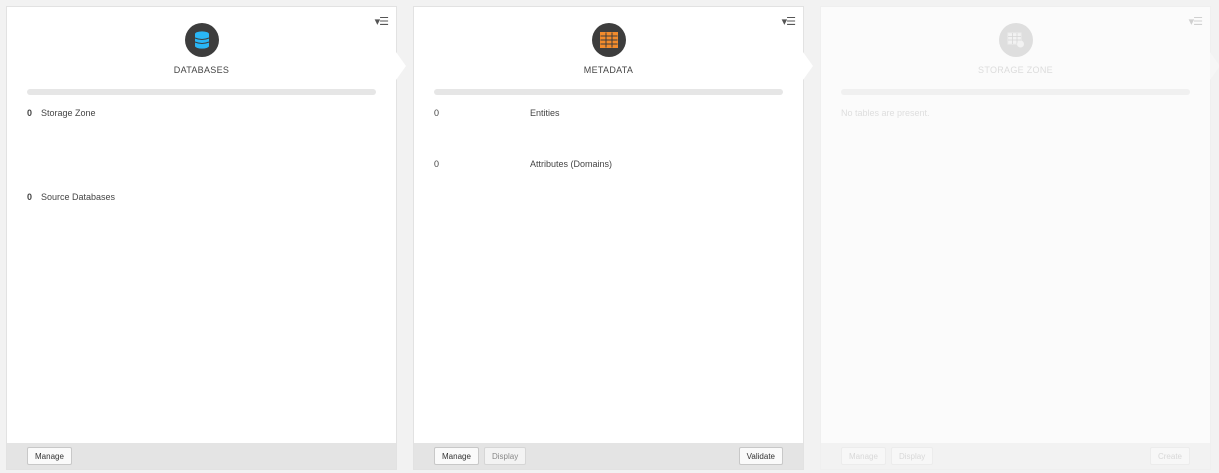 This screenshot has width=1219, height=473. Describe the element at coordinates (571, 164) in the screenshot. I see `attributes-label: Attributes (Domains)` at that location.